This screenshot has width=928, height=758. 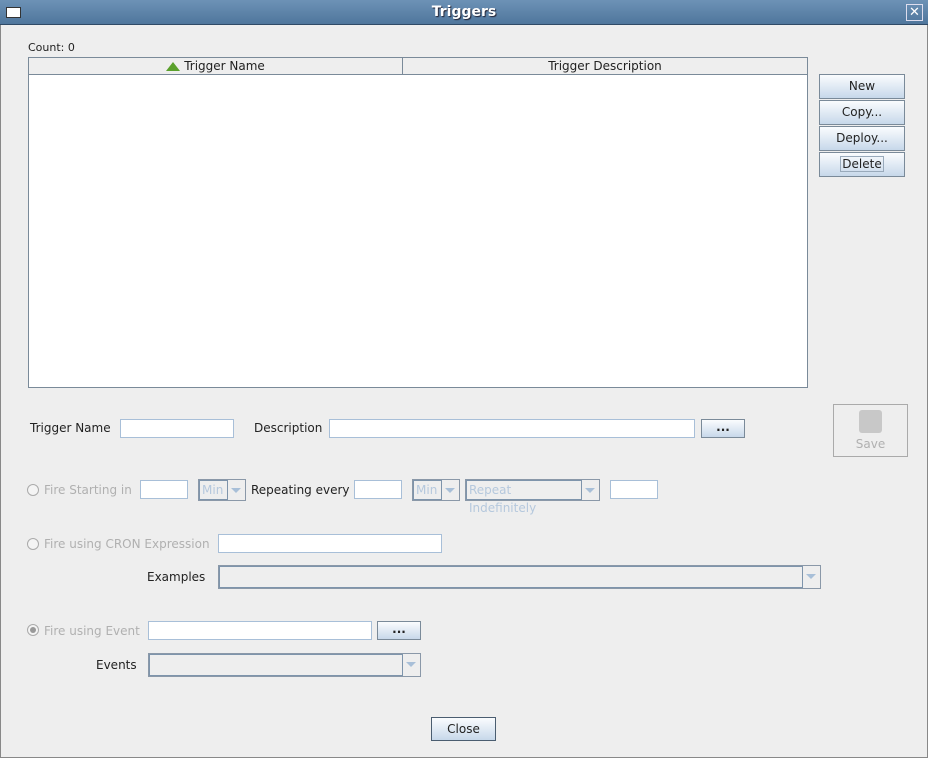 What do you see at coordinates (914, 12) in the screenshot?
I see `close-window-icon: ✕` at bounding box center [914, 12].